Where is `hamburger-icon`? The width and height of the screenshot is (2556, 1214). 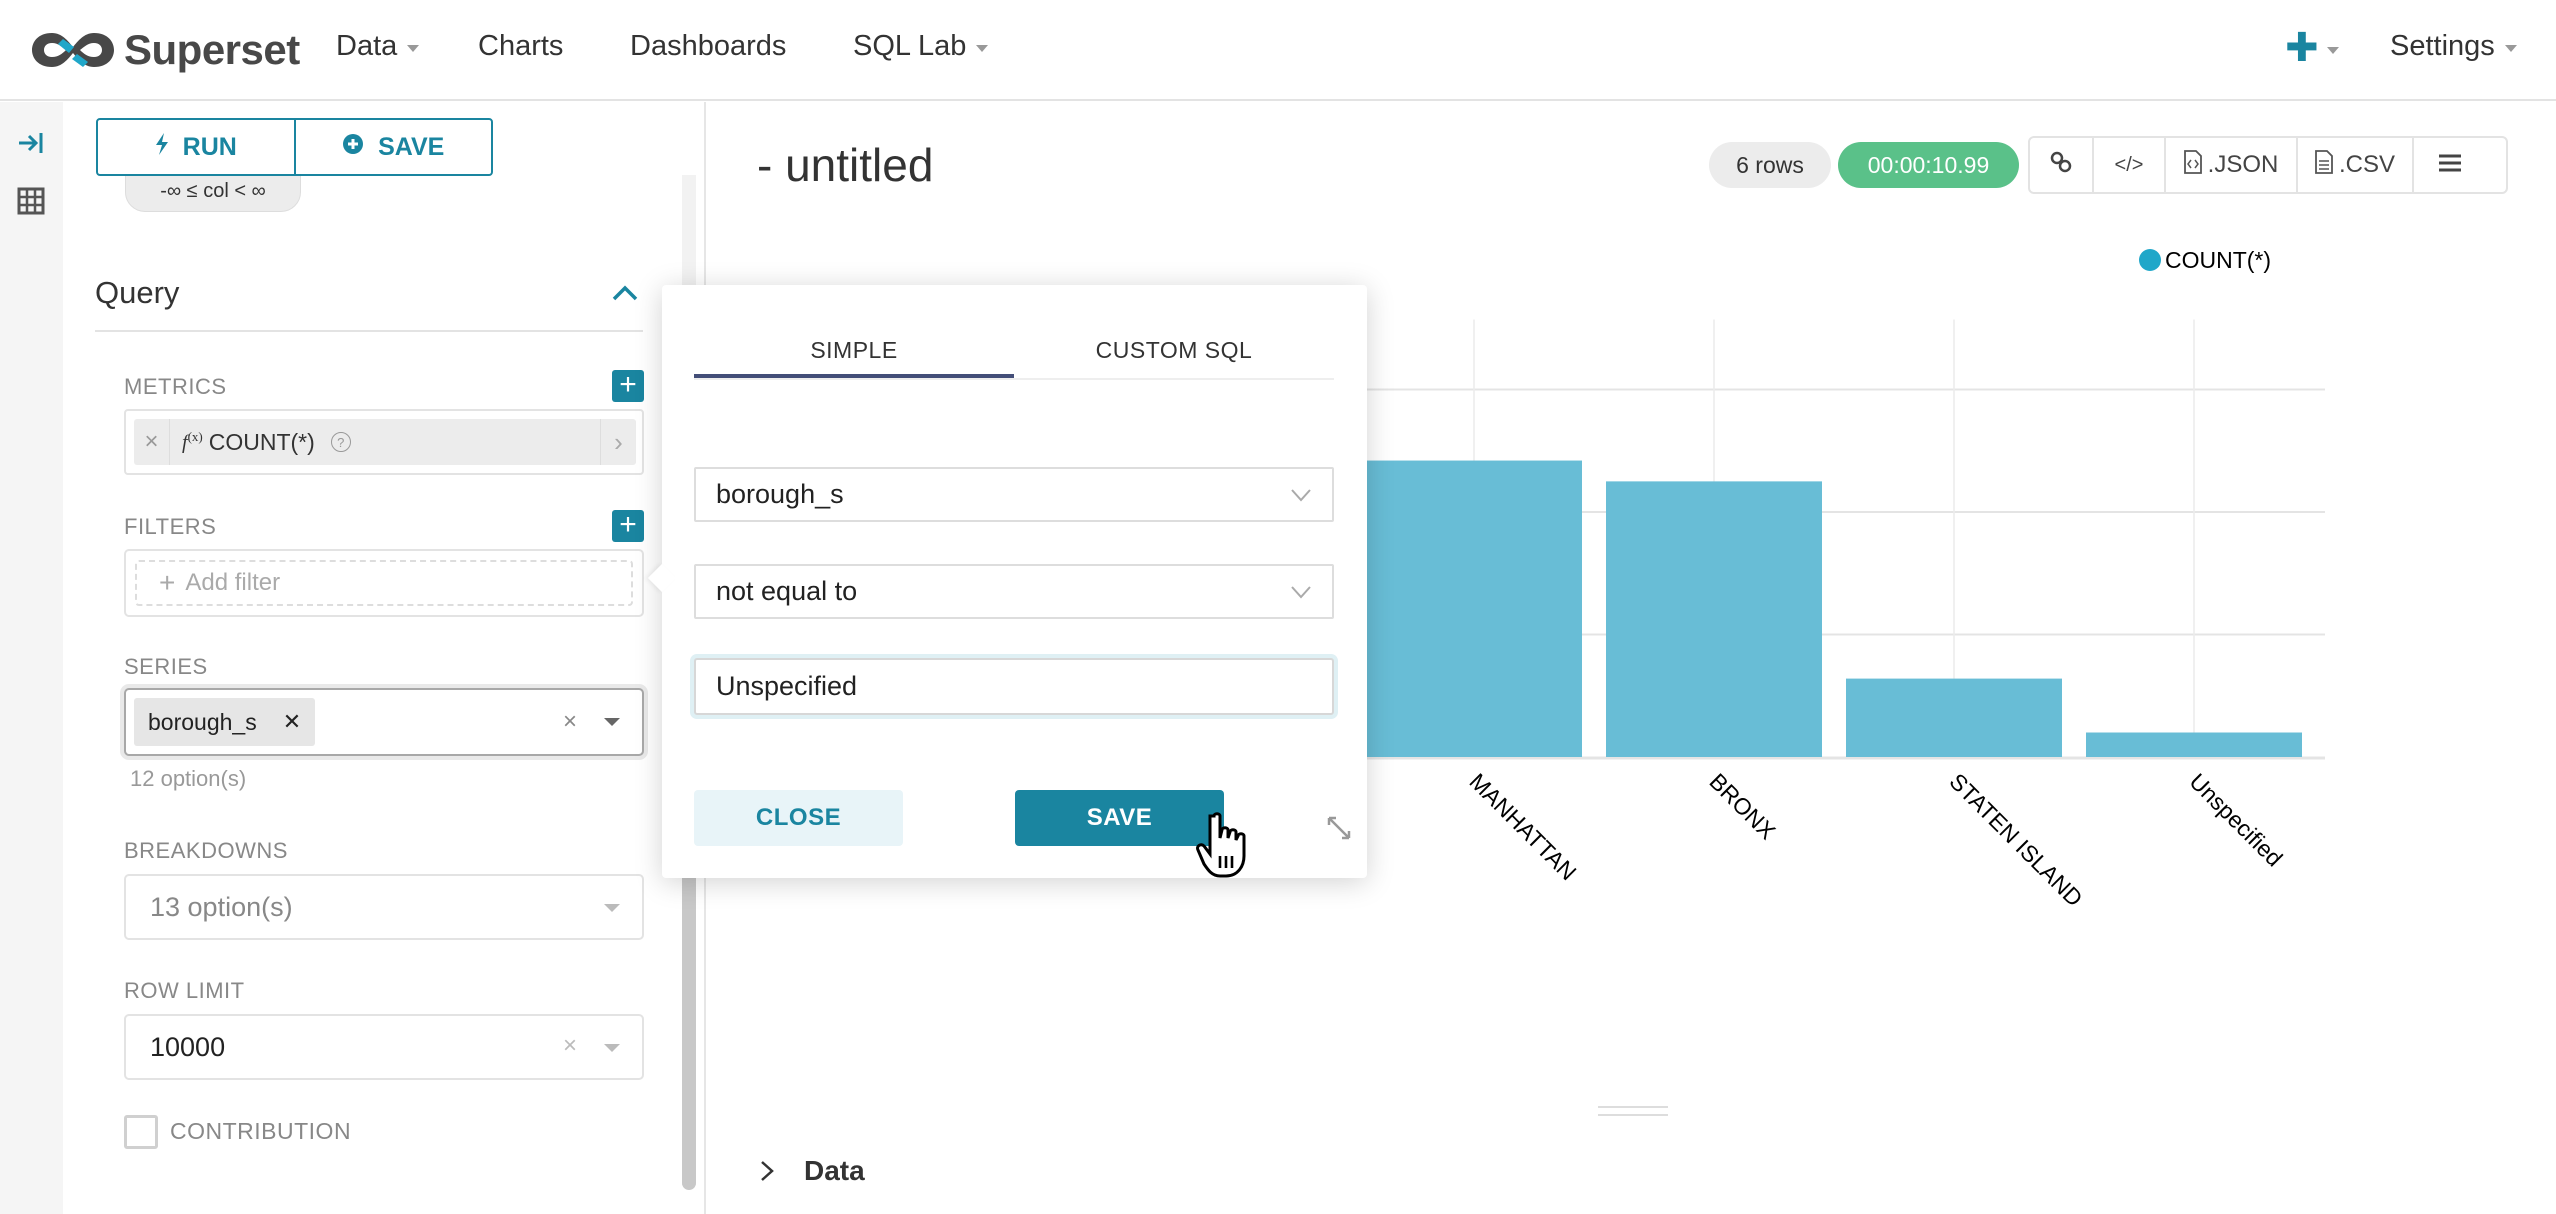 hamburger-icon is located at coordinates (2450, 165).